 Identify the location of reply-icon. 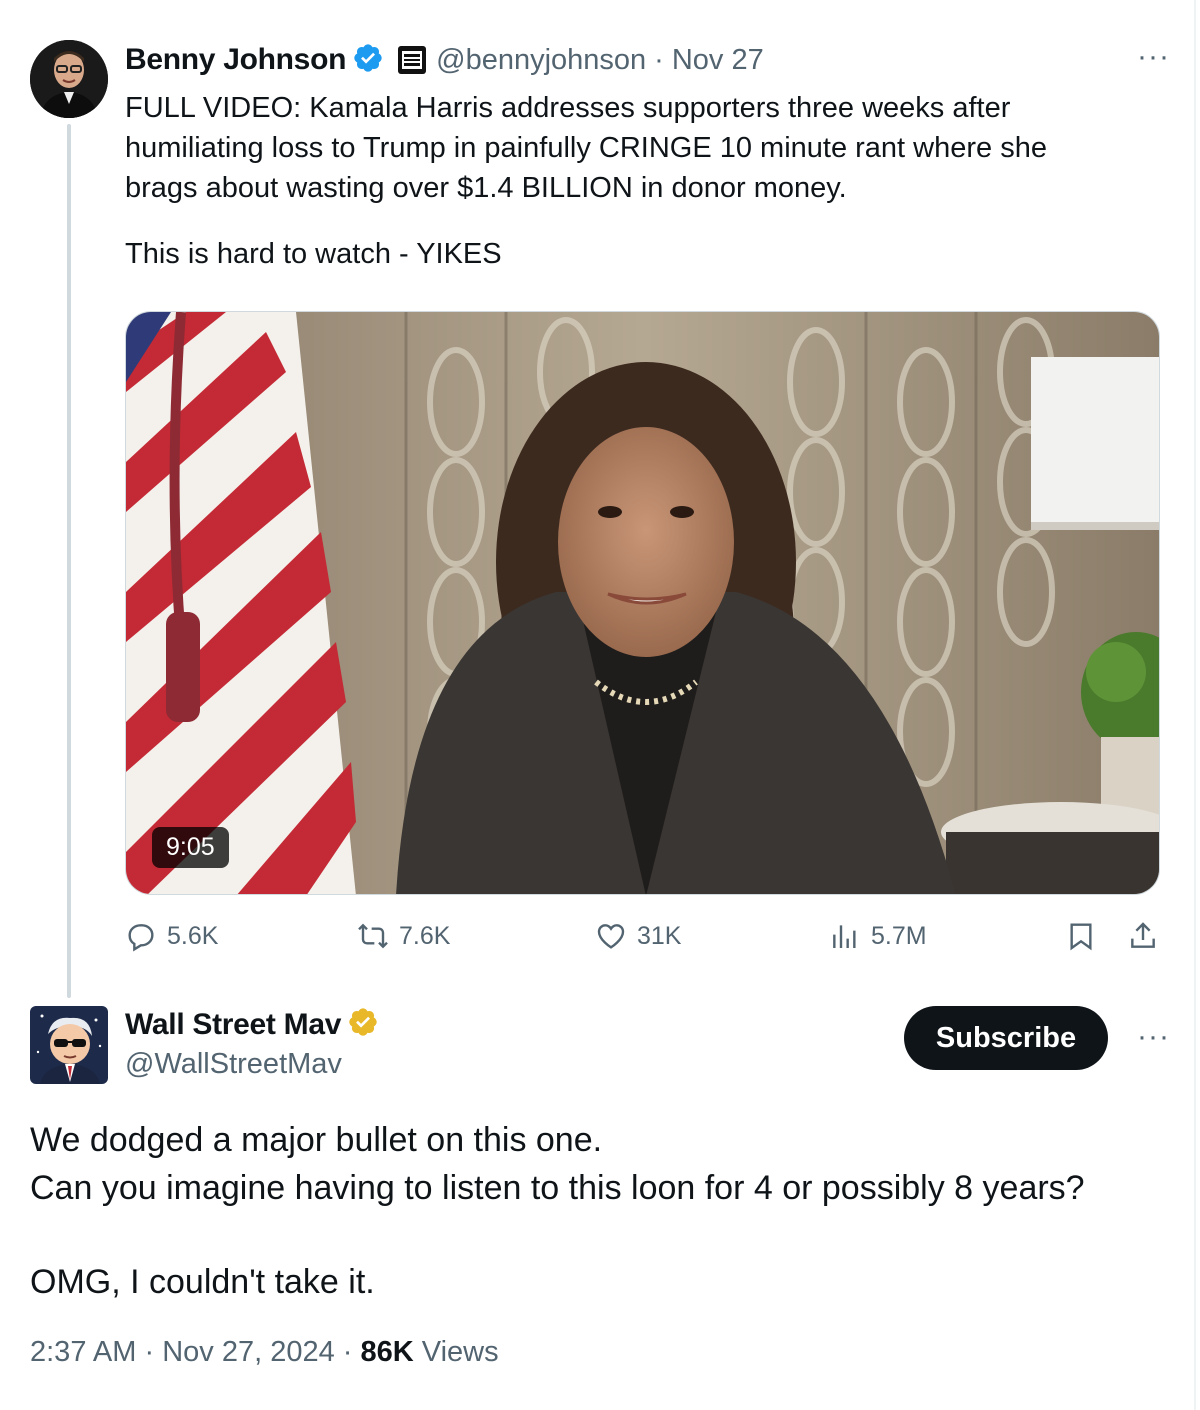
(141, 938).